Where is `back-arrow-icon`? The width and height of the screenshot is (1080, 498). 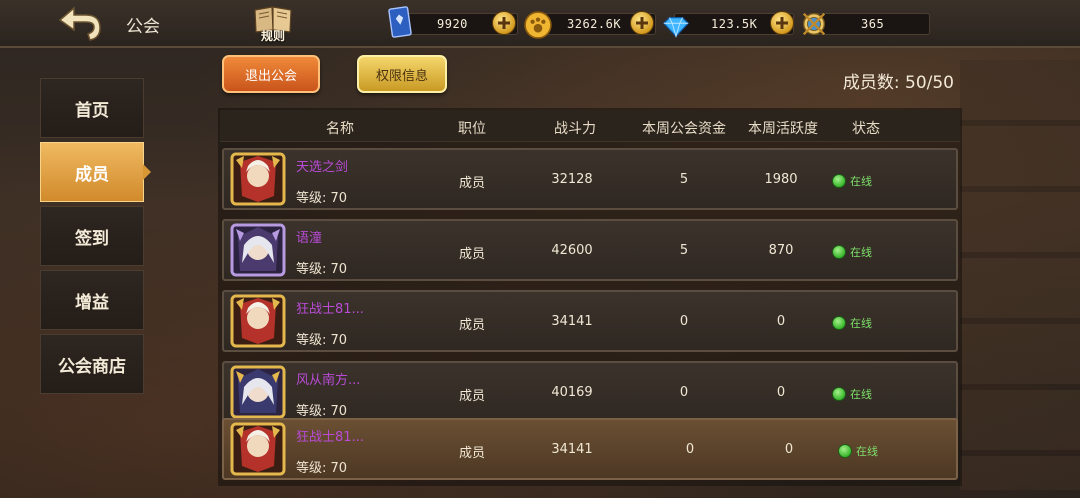 back-arrow-icon is located at coordinates (79, 23).